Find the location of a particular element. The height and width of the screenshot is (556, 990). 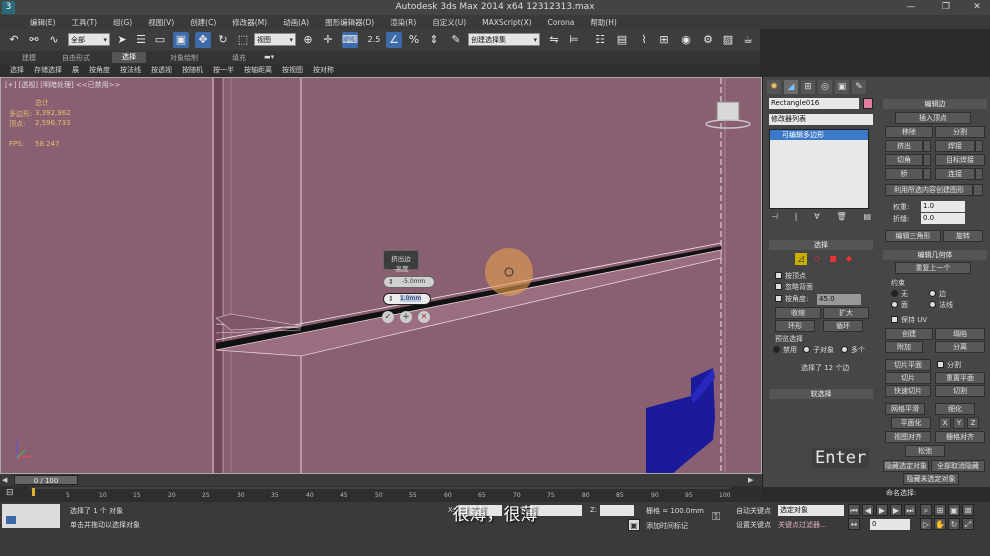

caddy-apply-icon: + is located at coordinates (406, 317).